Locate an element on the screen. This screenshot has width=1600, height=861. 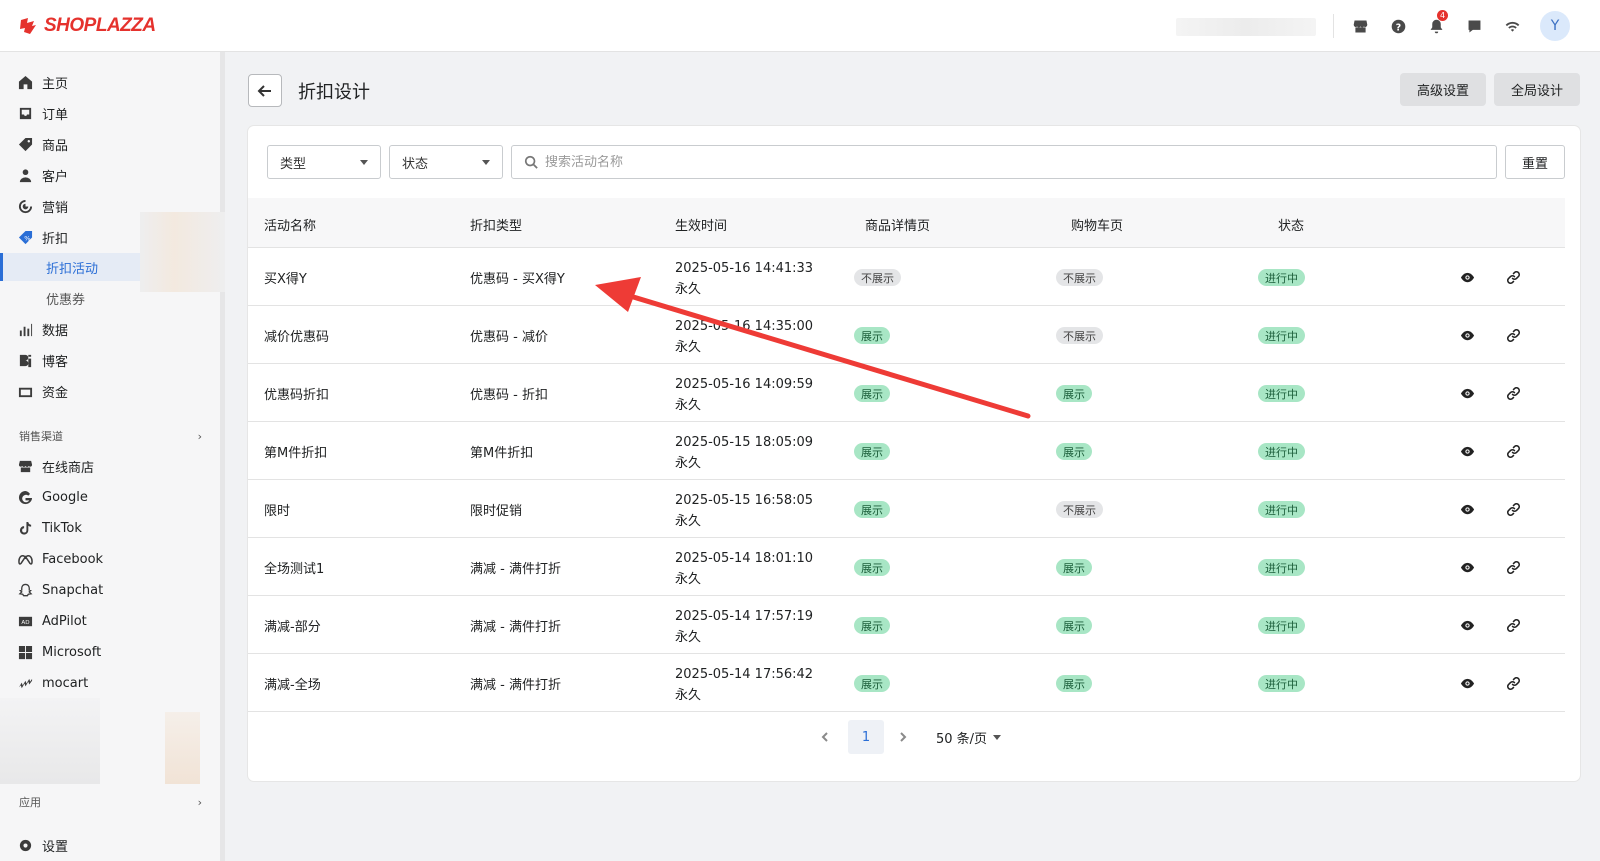
sidebar-item-customers: 客户 is located at coordinates (110, 175).